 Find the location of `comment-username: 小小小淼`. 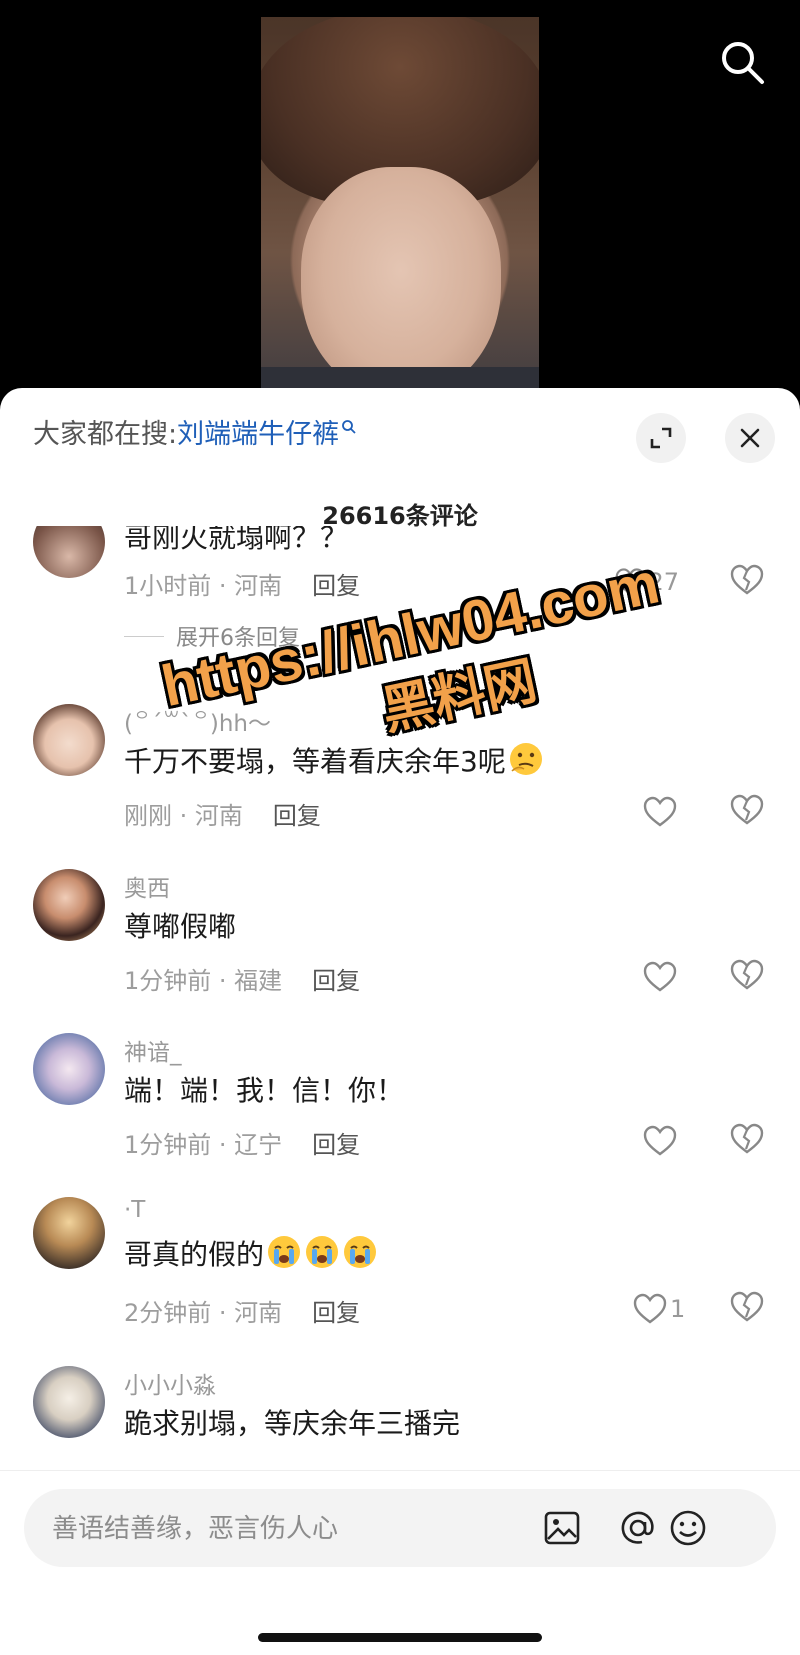

comment-username: 小小小淼 is located at coordinates (170, 1383).